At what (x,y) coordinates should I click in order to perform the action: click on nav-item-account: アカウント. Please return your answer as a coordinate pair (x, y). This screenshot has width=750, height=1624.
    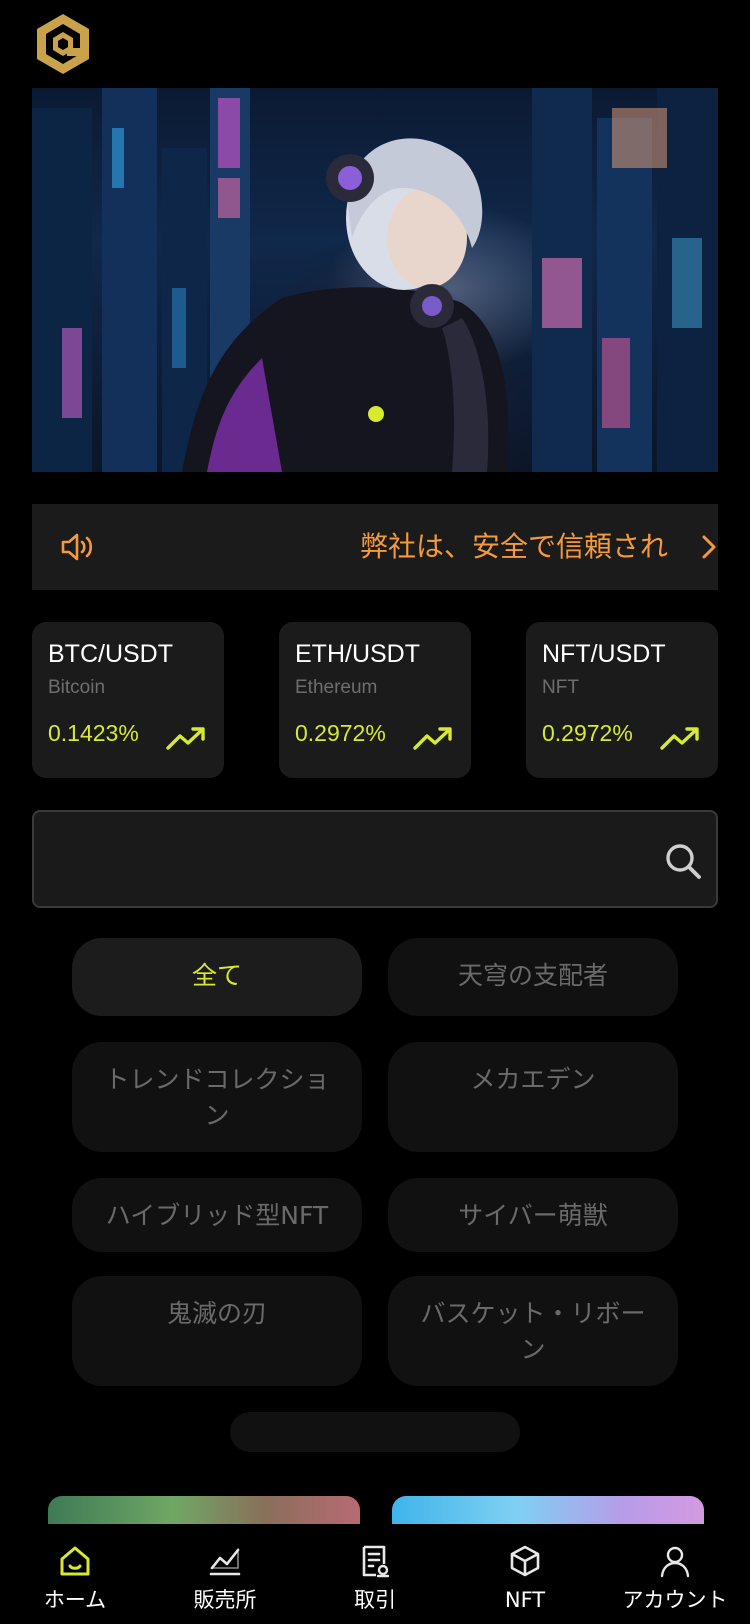
    Looking at the image, I should click on (675, 1574).